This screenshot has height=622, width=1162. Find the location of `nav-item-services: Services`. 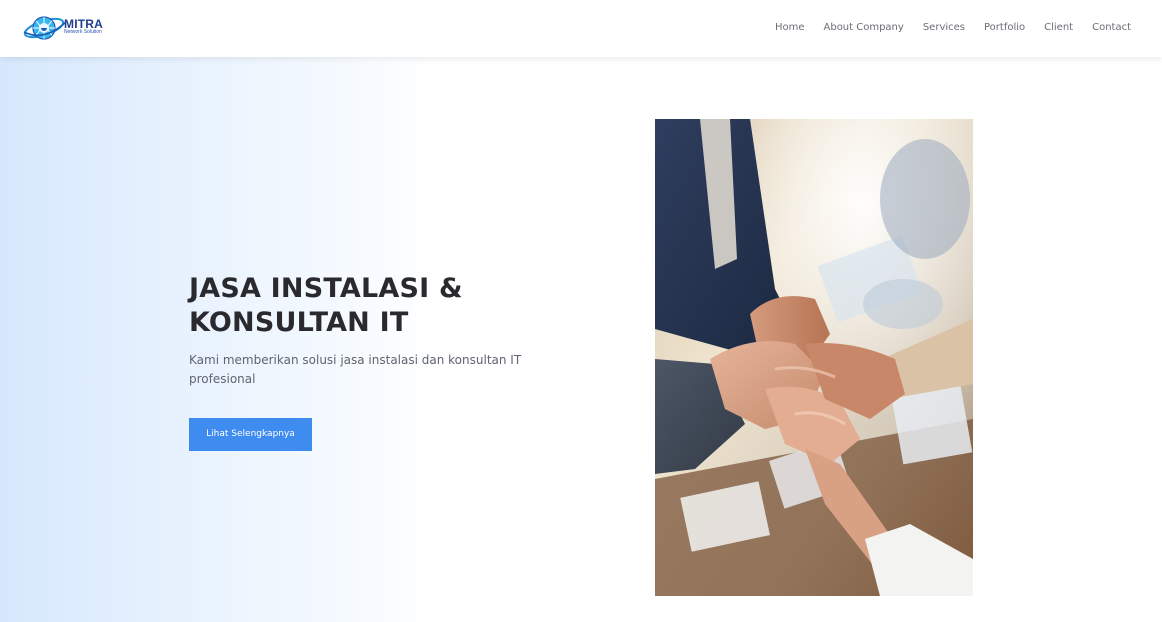

nav-item-services: Services is located at coordinates (944, 28).